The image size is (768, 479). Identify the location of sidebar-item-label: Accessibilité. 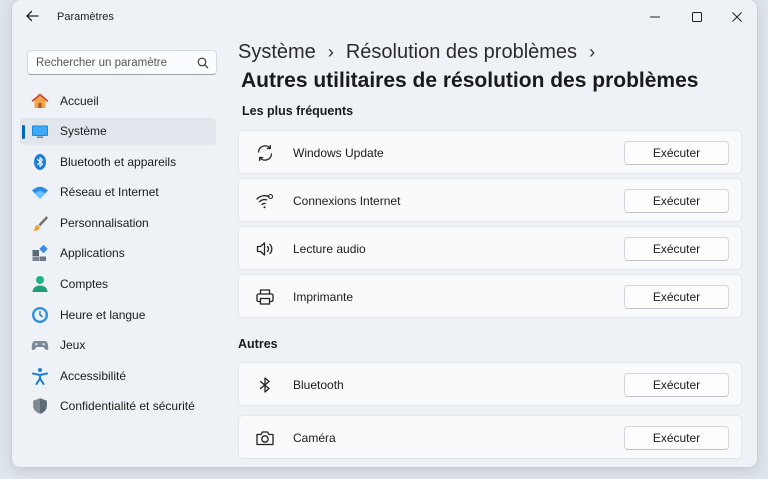
(93, 375).